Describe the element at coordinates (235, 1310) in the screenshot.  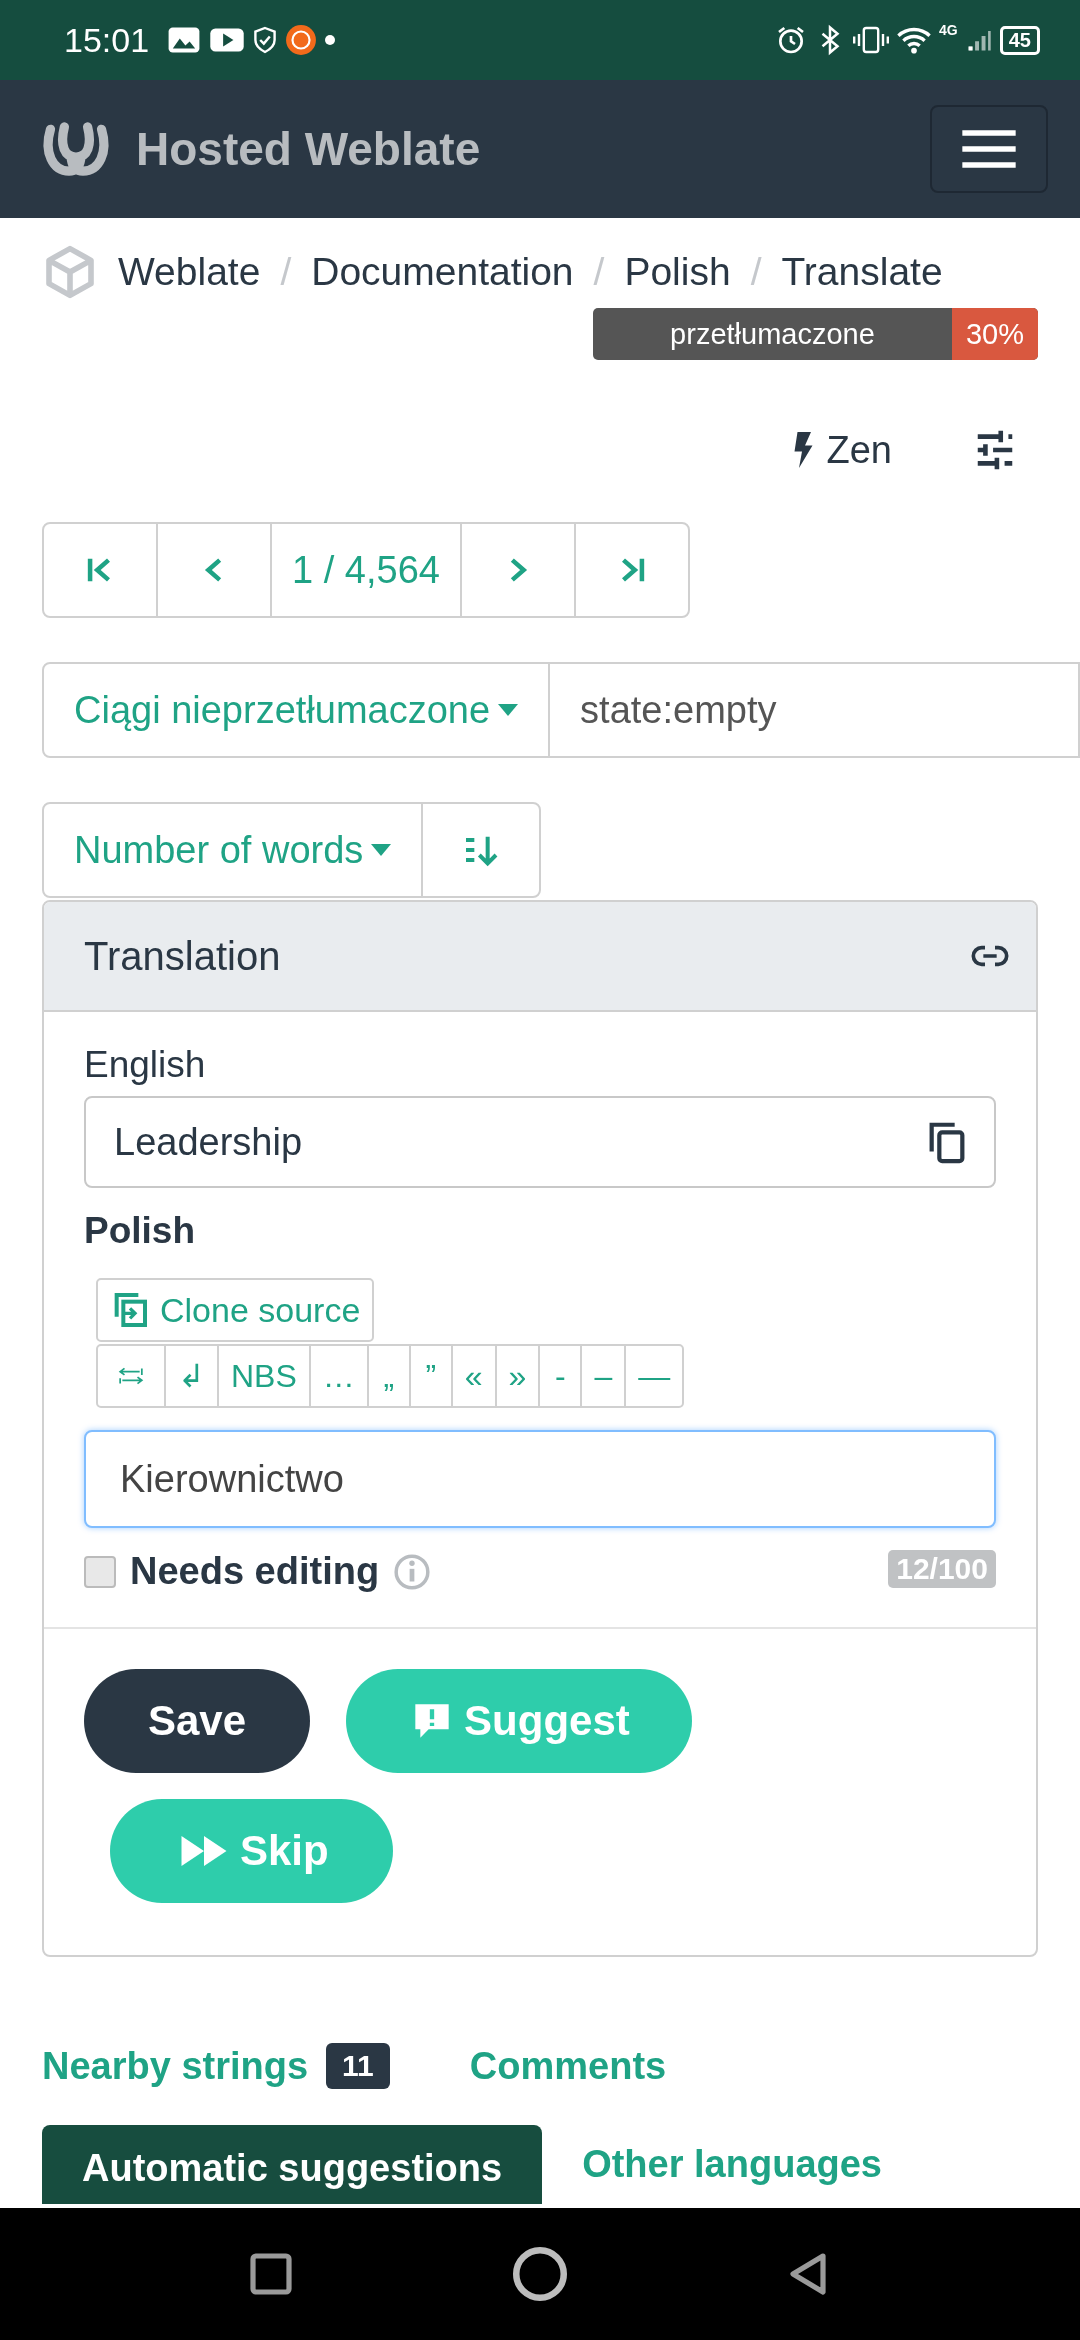
I see `clone-source-button: Clone source` at that location.